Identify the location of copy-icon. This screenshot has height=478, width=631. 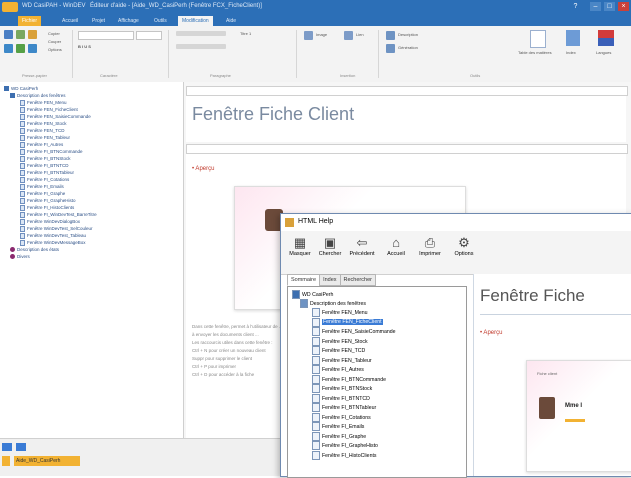
(20, 34).